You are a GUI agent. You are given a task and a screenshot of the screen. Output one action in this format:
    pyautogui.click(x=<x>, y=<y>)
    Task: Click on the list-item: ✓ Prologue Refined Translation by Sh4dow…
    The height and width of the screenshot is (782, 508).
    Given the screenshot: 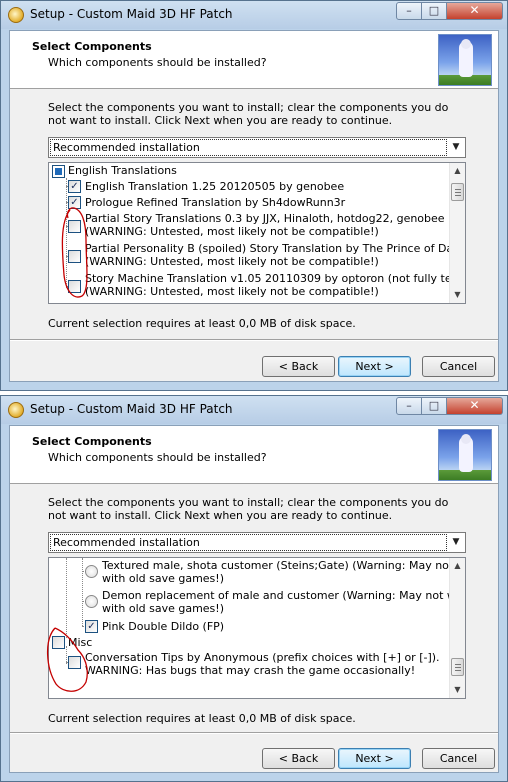 What is the action you would take?
    pyautogui.click(x=249, y=203)
    